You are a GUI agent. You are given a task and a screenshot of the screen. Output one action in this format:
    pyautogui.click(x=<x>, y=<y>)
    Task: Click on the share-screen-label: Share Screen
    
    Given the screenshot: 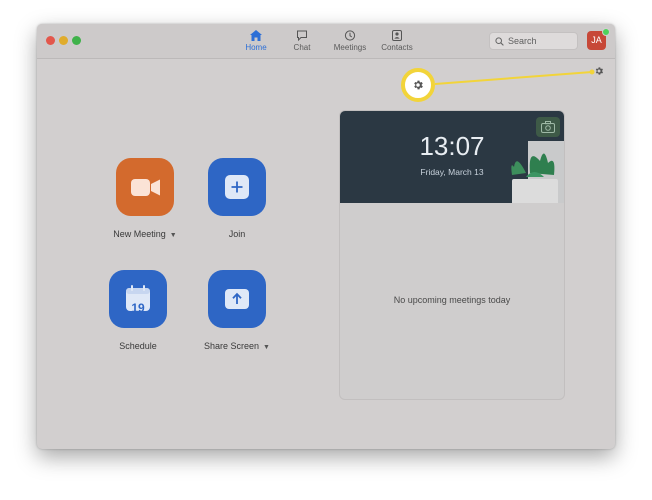 What is the action you would take?
    pyautogui.click(x=232, y=346)
    